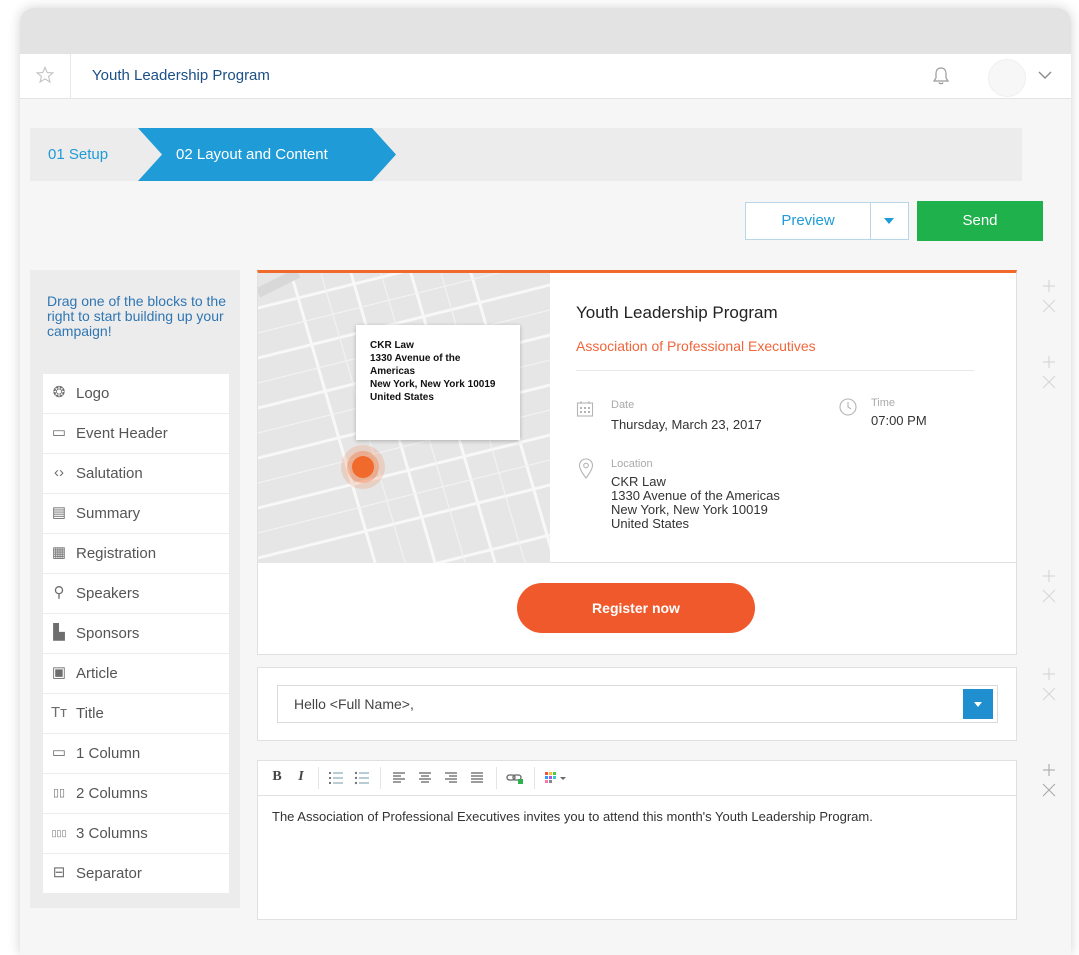 This screenshot has width=1079, height=955. What do you see at coordinates (136, 713) in the screenshot?
I see `block-item-title: Tт Title` at bounding box center [136, 713].